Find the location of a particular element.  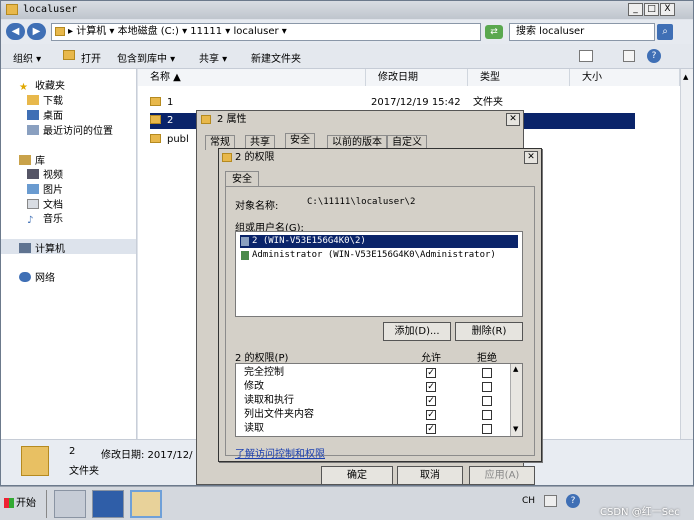

include-library-button: 包含到库中 ▾ is located at coordinates (146, 57).